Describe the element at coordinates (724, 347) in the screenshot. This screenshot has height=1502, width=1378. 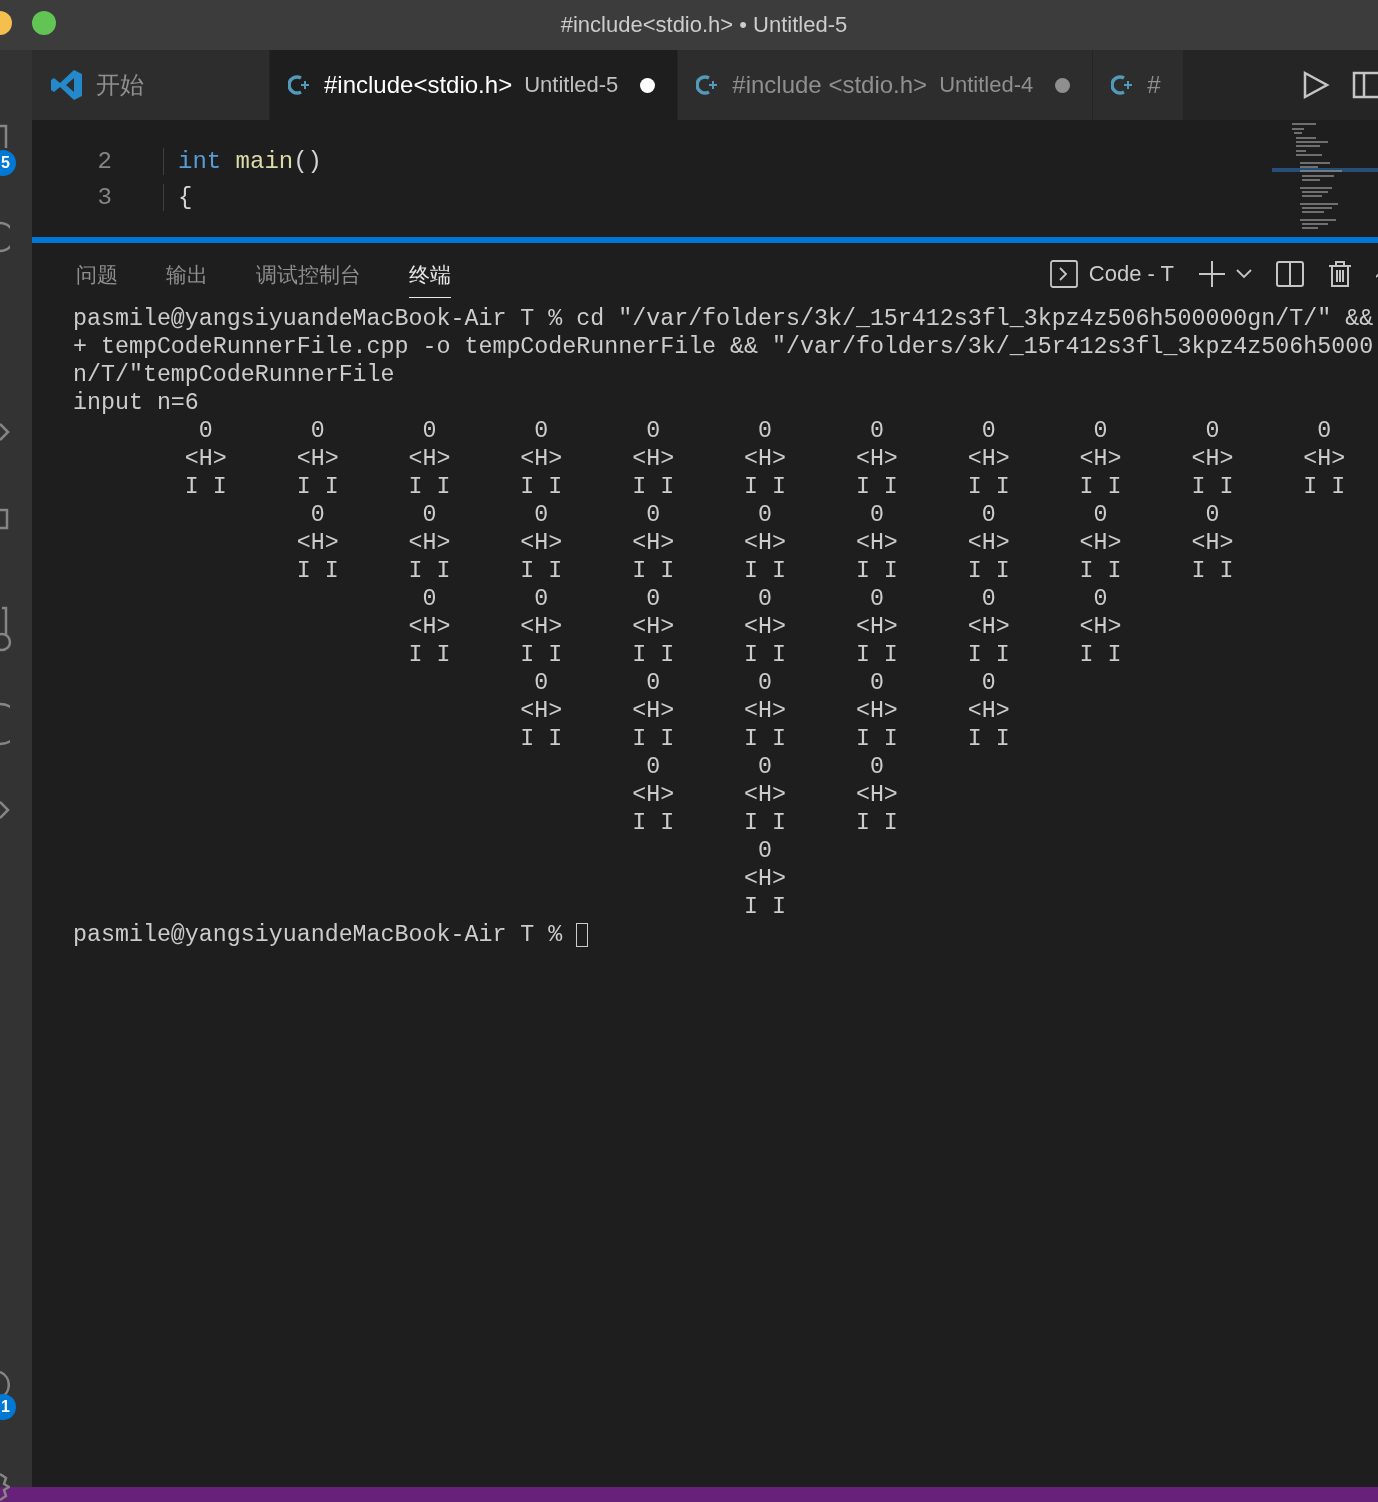
I see `terminal-line: + tempCodeRunnerFile.cpp -o tempCodeRunnerFile && "/var/folders/3k/_15r412s3fl_3kpz4z506h5000` at that location.